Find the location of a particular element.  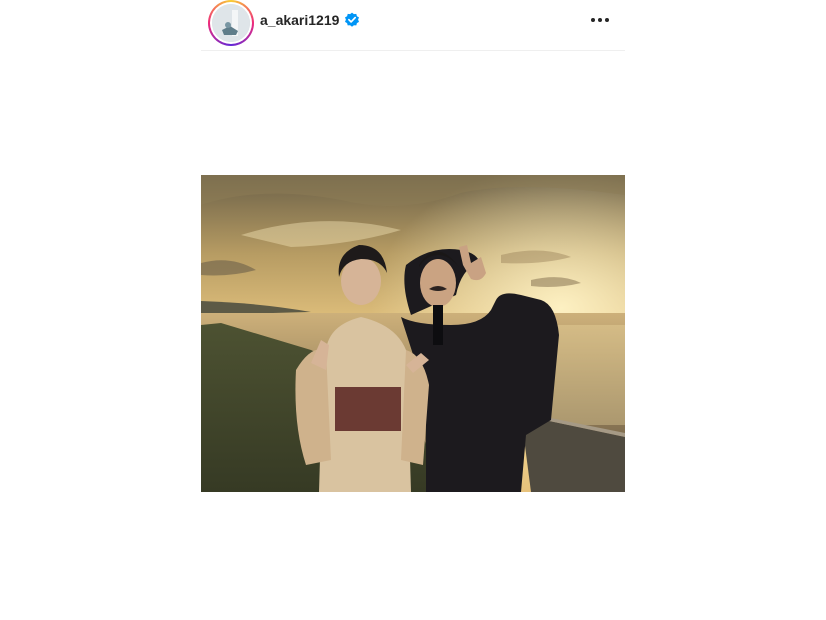

verified-badge-icon is located at coordinates (352, 20).